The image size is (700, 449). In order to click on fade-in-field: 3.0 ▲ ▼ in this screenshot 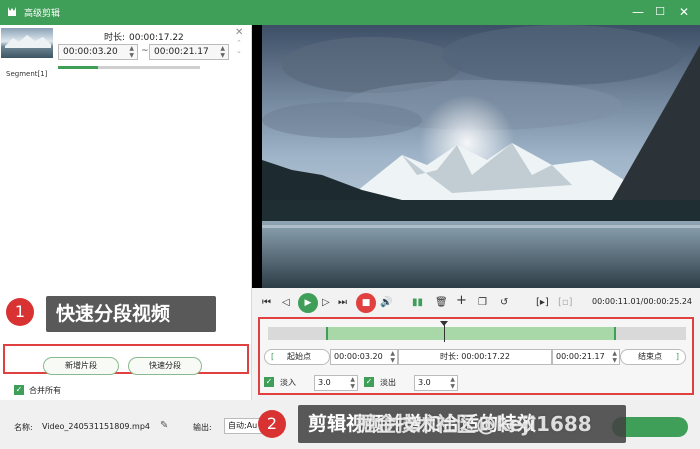, I will do `click(336, 383)`.